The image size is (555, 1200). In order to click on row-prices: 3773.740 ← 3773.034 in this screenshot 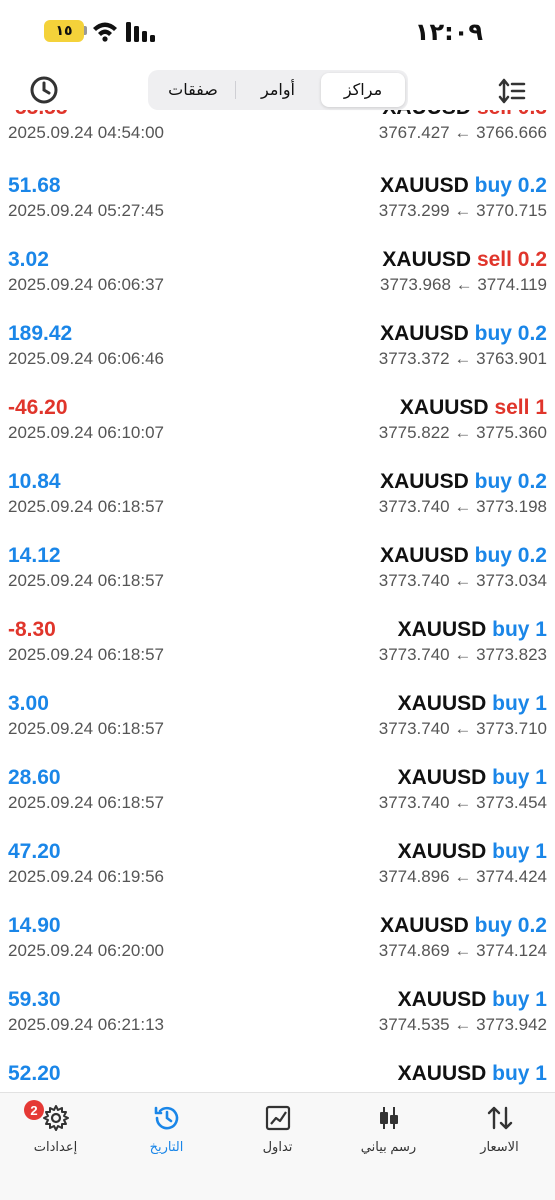, I will do `click(462, 580)`.